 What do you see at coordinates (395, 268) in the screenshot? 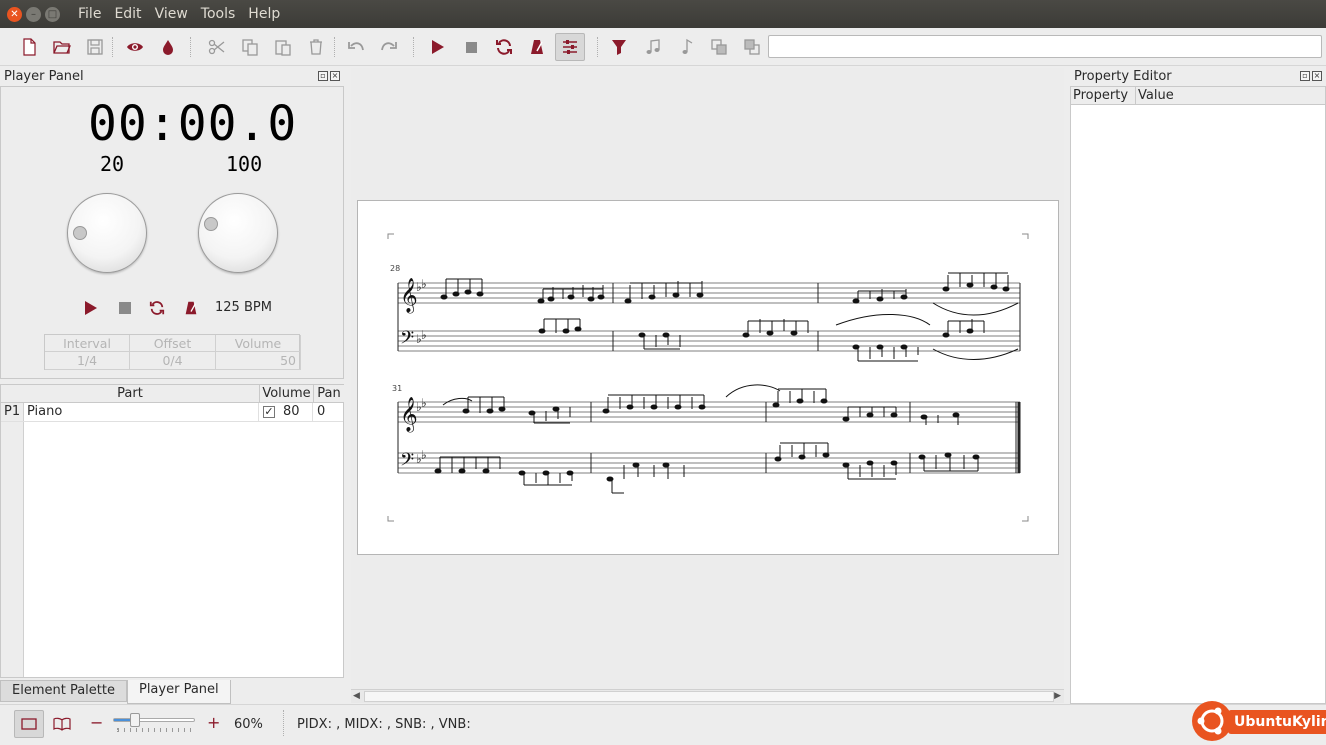
I see `measure-number-28: 28` at bounding box center [395, 268].